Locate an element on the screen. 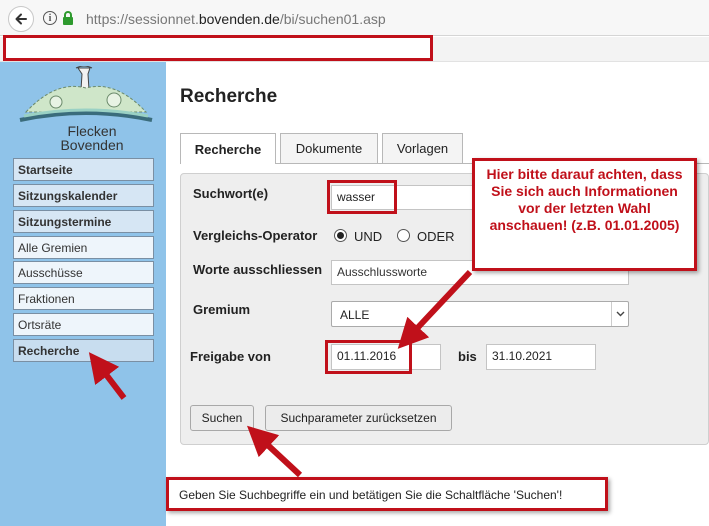 The width and height of the screenshot is (709, 526). radio-oder is located at coordinates (403, 235).